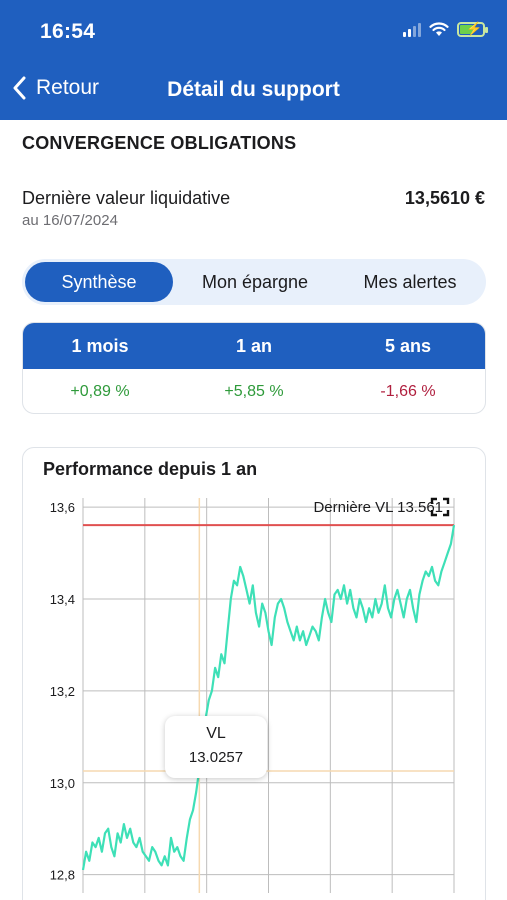 This screenshot has width=507, height=900. Describe the element at coordinates (100, 346) in the screenshot. I see `perf-header-1-mois: 1 mois` at that location.